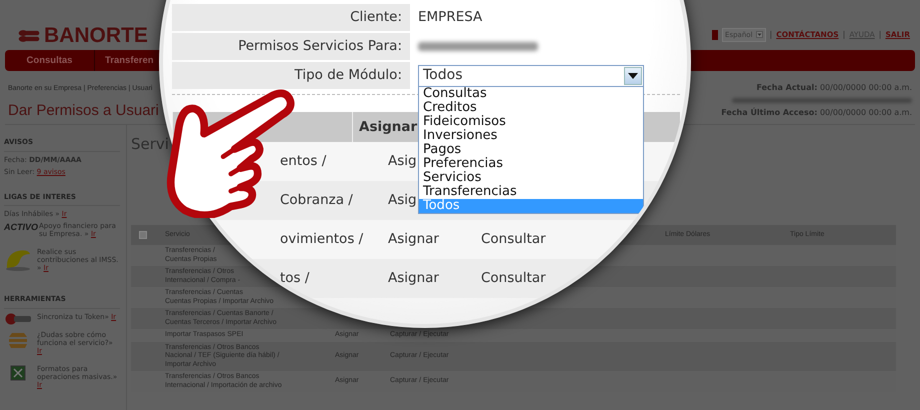 The image size is (920, 410). I want to click on form-label: Permisos Servicios Para:, so click(291, 46).